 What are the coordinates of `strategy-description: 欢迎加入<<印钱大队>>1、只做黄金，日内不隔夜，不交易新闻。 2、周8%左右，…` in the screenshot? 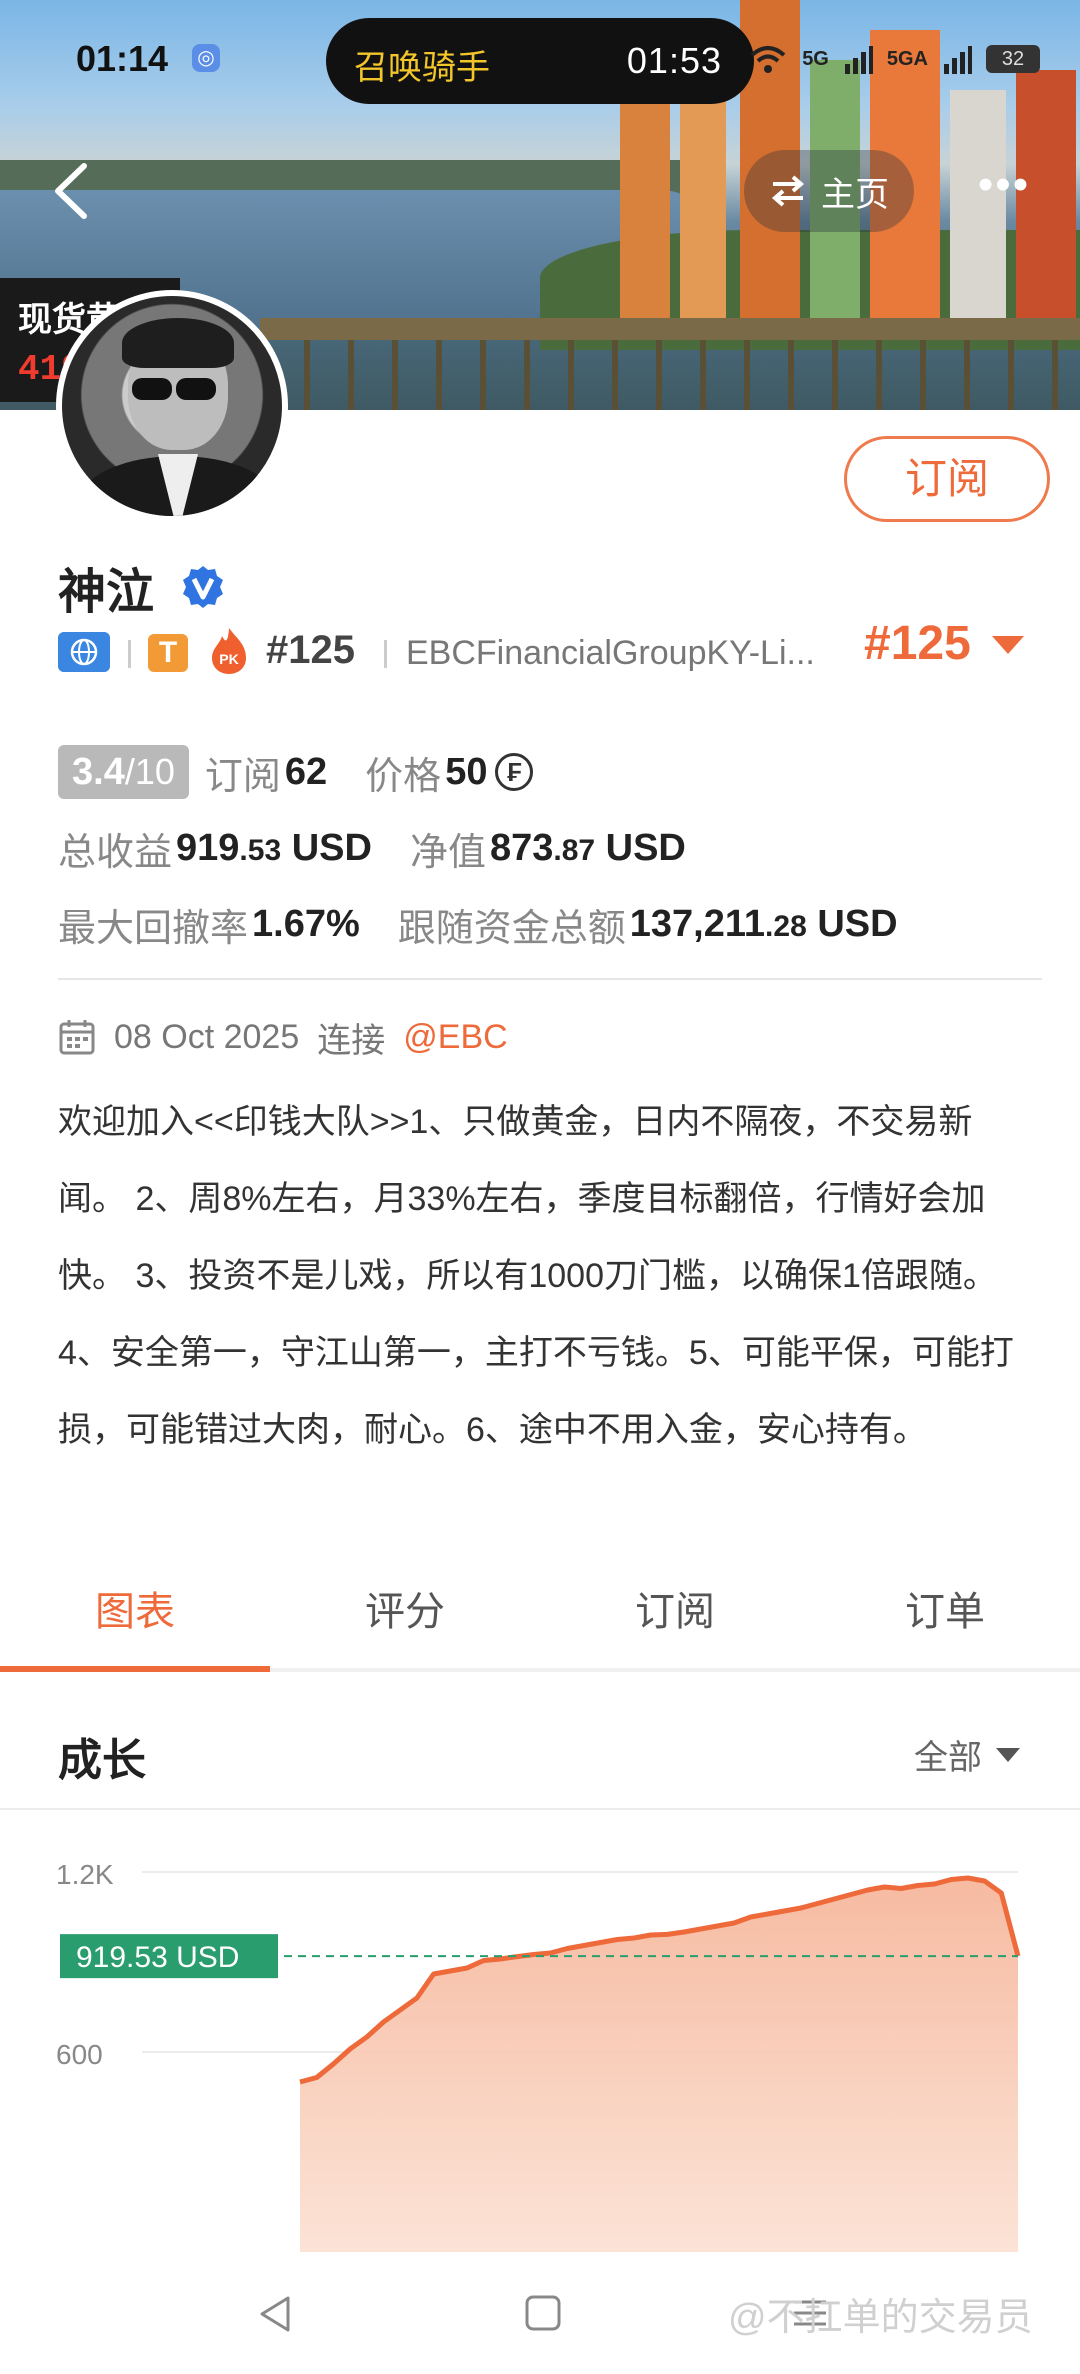 It's located at (536, 1276).